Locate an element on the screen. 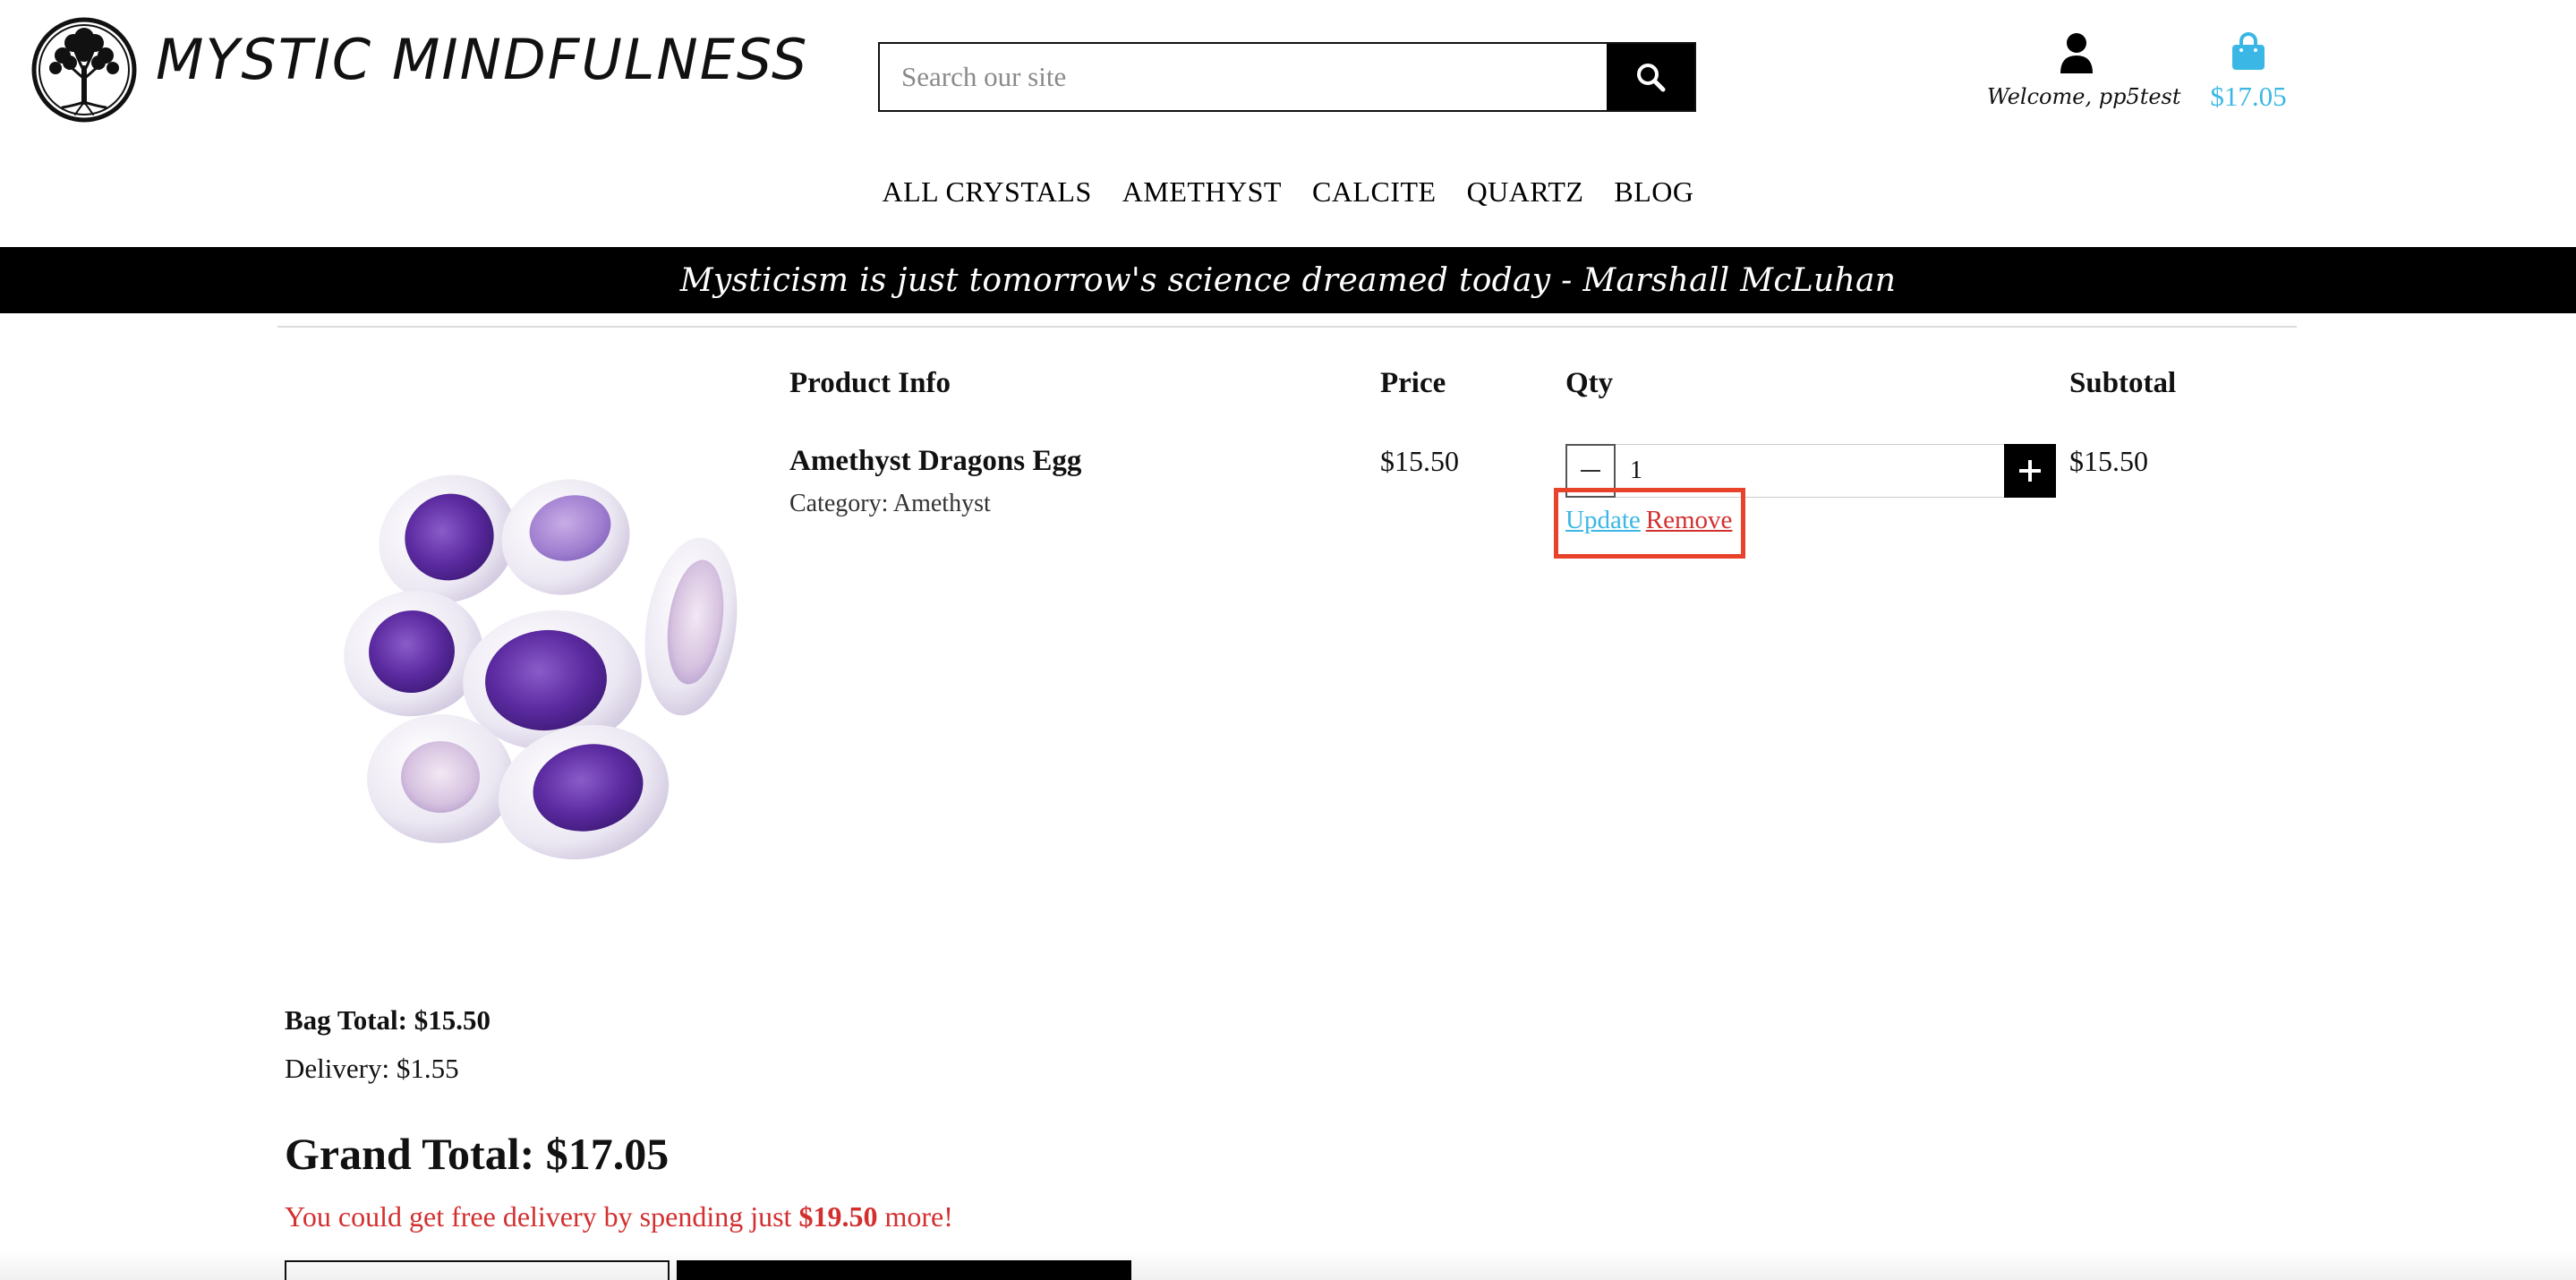 This screenshot has width=2576, height=1280. search-bar is located at coordinates (1287, 77).